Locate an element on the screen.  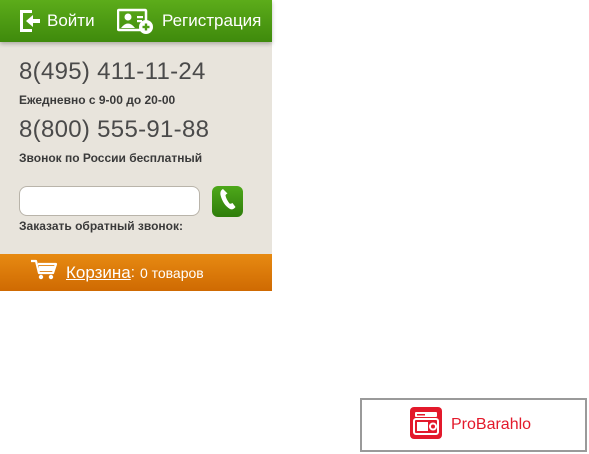
user-add-icon is located at coordinates (136, 21).